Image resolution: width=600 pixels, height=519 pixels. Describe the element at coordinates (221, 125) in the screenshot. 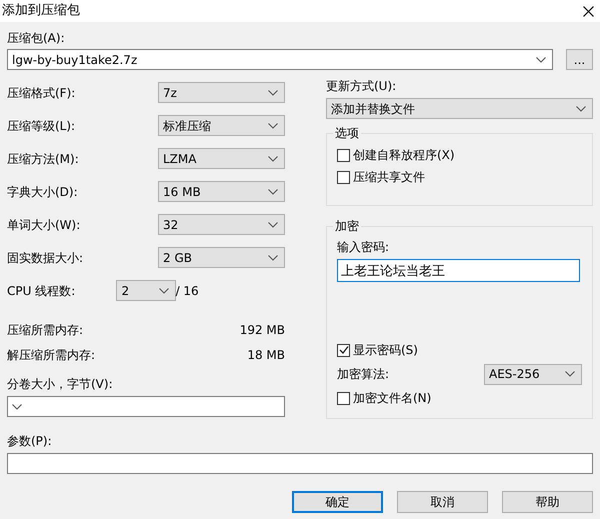

I see `dropdown: 标准压缩` at that location.